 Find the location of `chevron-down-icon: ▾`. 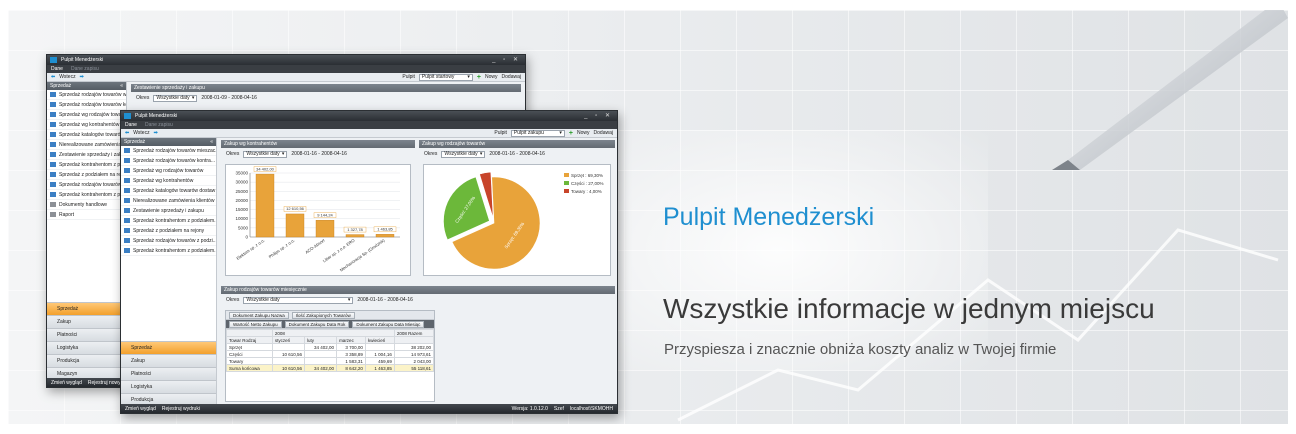

chevron-down-icon: ▾ is located at coordinates (283, 154).